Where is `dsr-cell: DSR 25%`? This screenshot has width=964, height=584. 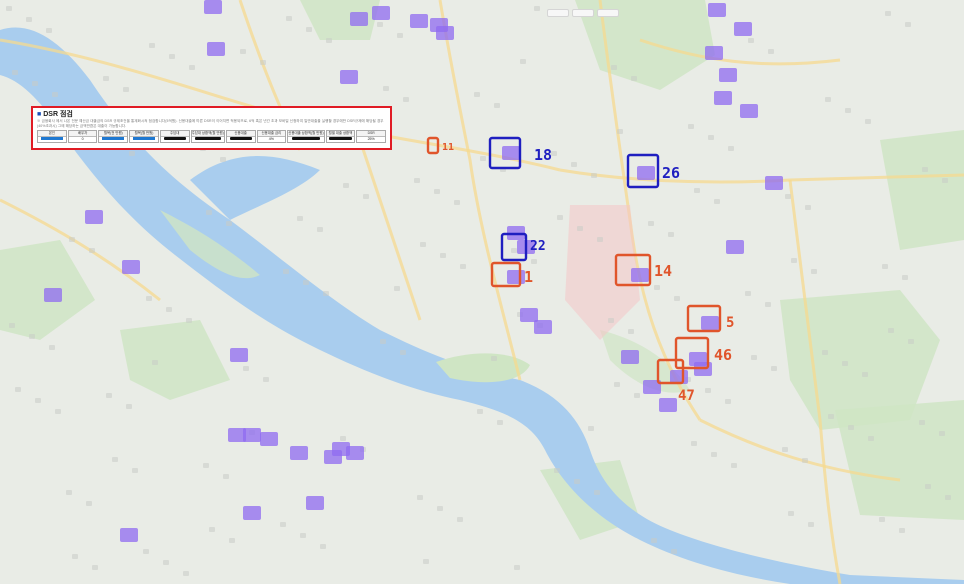
dsr-cell: DSR 25% is located at coordinates (371, 136).